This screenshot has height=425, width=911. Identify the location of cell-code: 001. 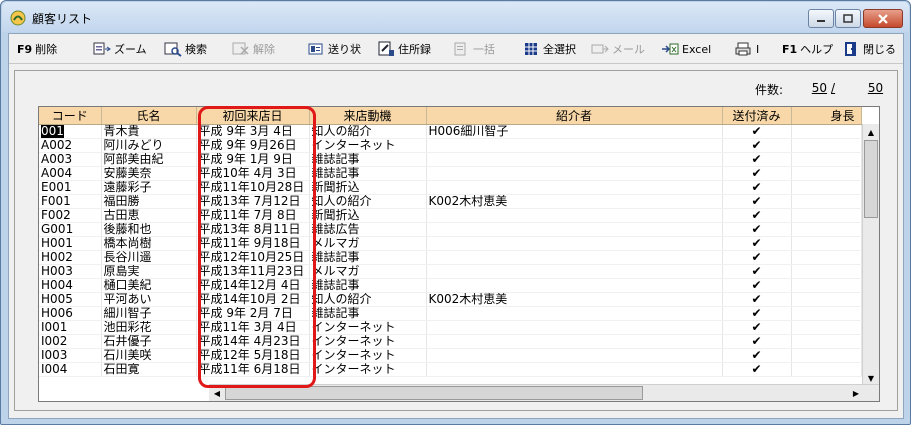
(70, 131).